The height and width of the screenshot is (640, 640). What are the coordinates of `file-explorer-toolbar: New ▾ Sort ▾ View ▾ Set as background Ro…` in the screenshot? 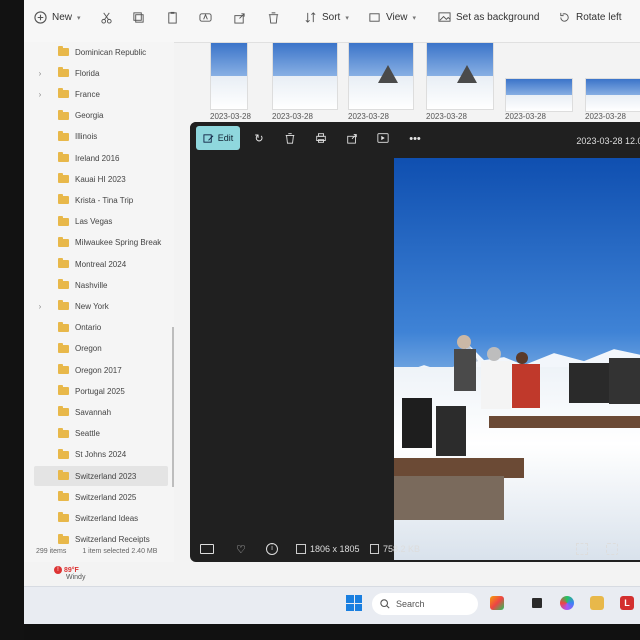 It's located at (332, 21).